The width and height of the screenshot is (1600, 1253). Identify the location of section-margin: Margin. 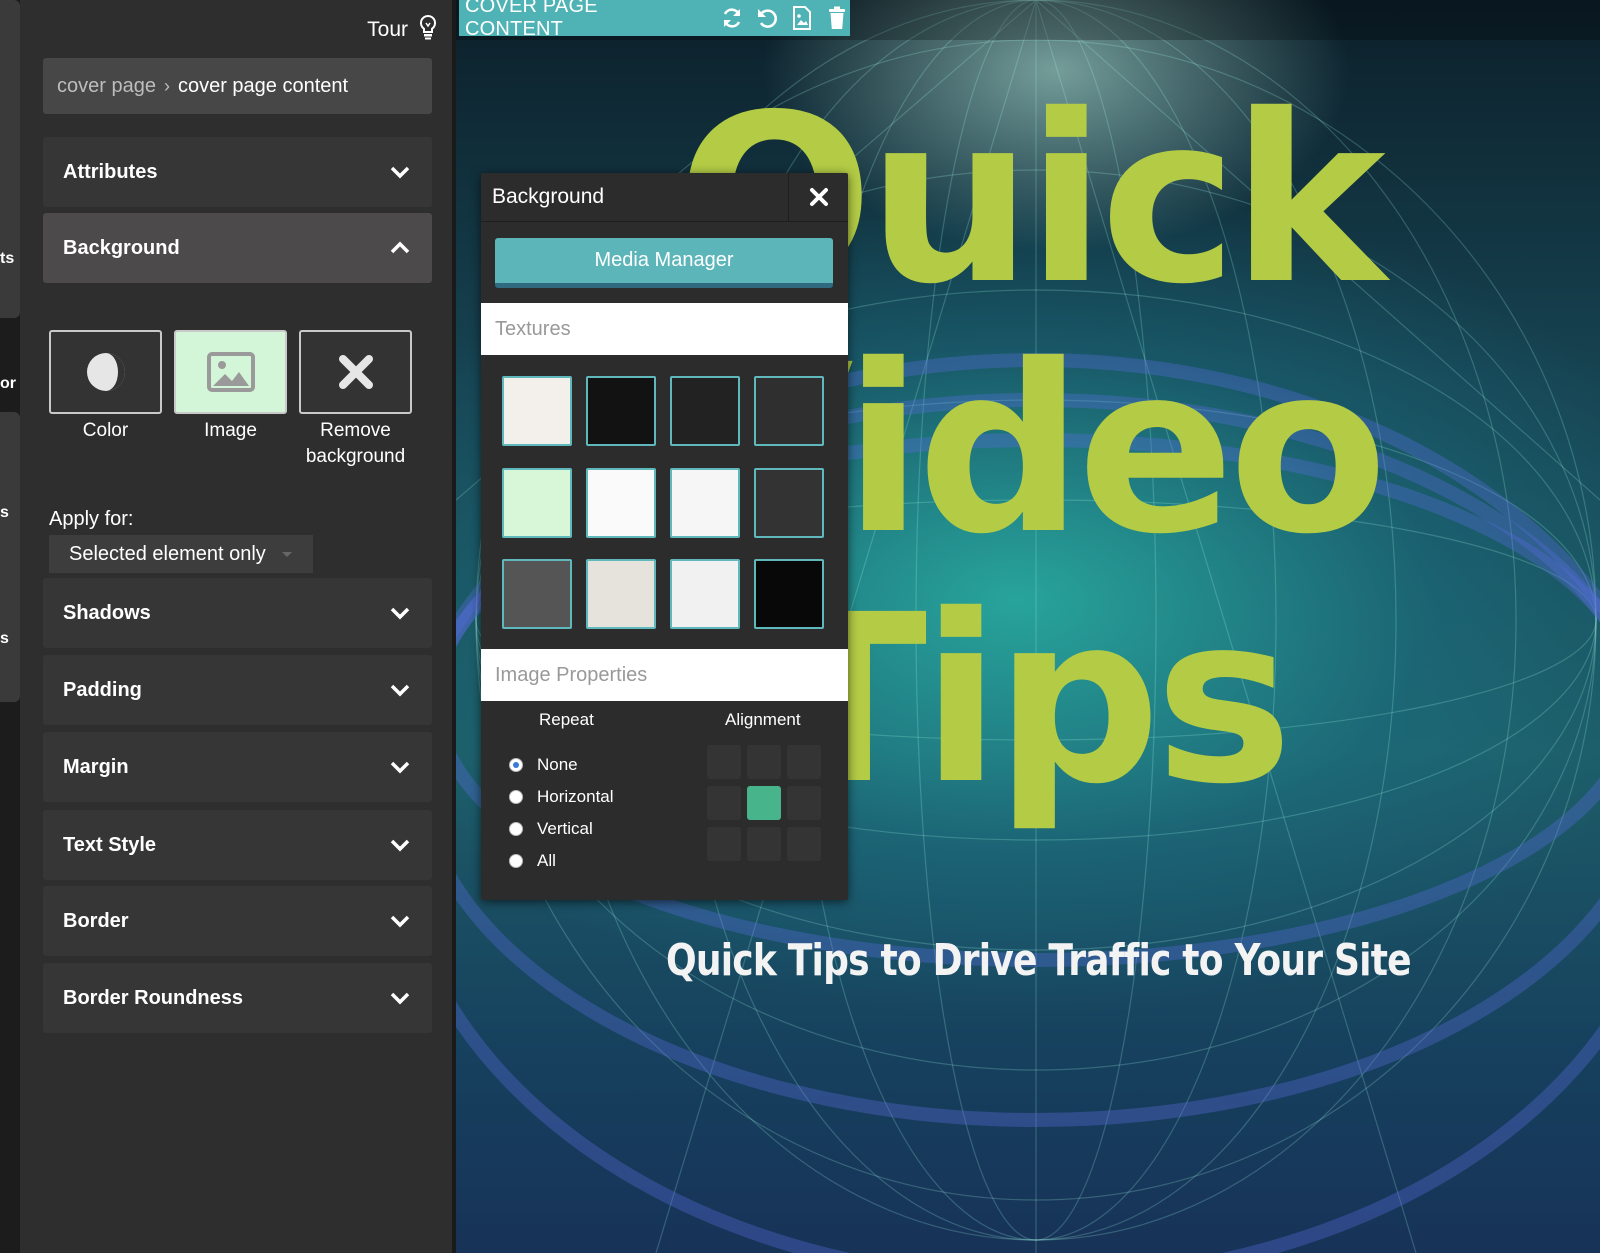
(237, 767).